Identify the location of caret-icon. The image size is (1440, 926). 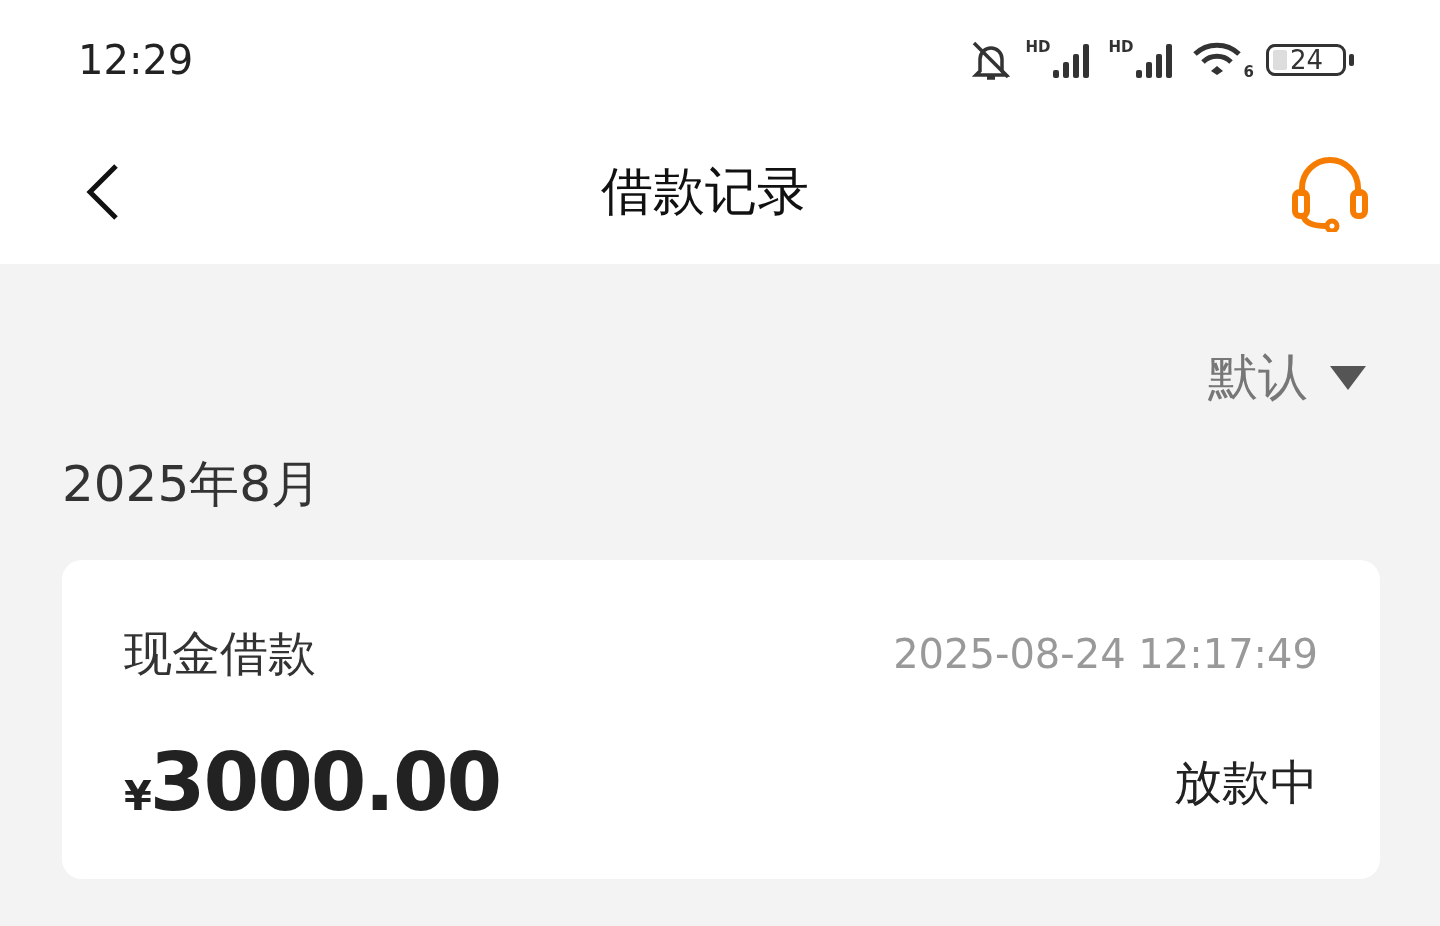
(1348, 377).